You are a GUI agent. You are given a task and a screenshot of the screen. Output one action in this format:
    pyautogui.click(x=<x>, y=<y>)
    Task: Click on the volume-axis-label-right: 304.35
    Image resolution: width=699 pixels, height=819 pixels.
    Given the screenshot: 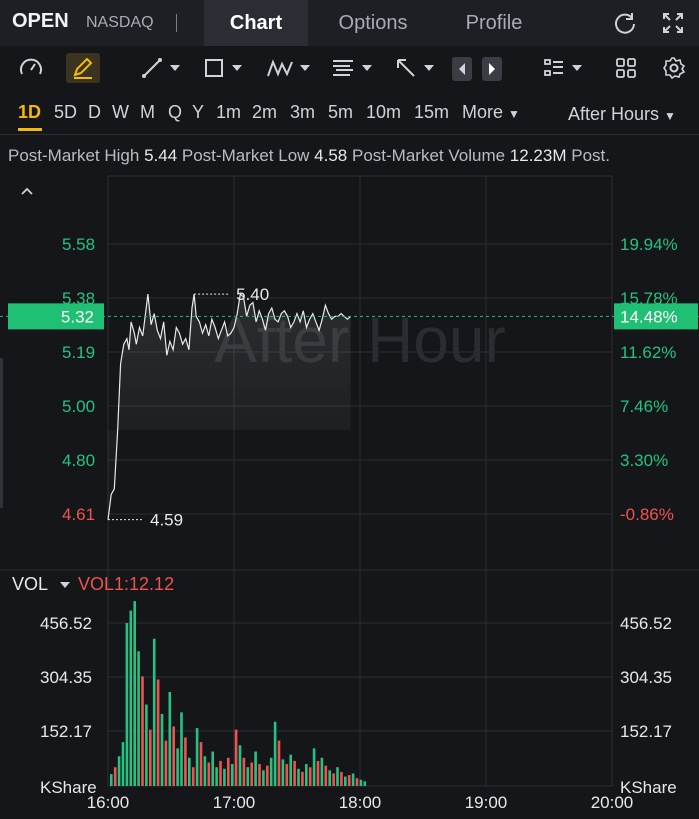 What is the action you would take?
    pyautogui.click(x=646, y=677)
    